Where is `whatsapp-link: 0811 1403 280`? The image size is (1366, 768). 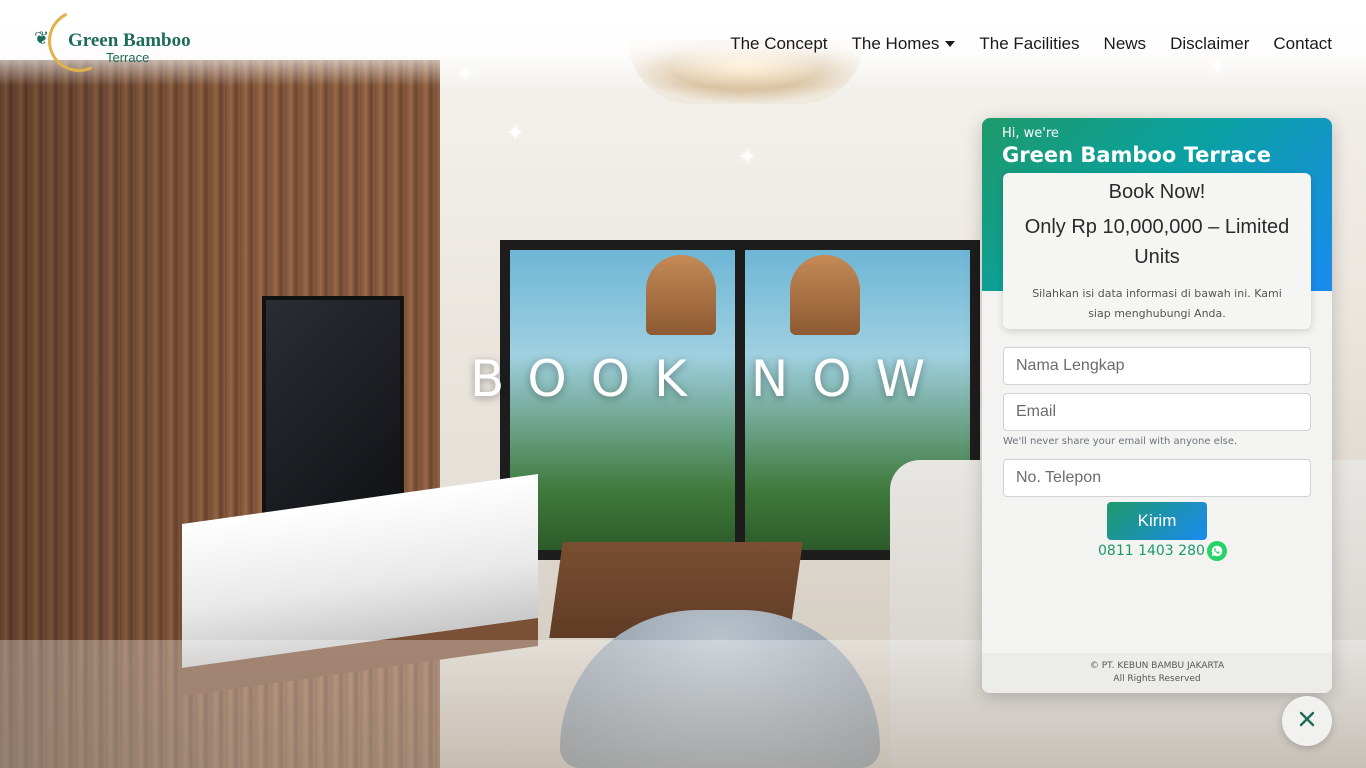 whatsapp-link: 0811 1403 280 is located at coordinates (1162, 551).